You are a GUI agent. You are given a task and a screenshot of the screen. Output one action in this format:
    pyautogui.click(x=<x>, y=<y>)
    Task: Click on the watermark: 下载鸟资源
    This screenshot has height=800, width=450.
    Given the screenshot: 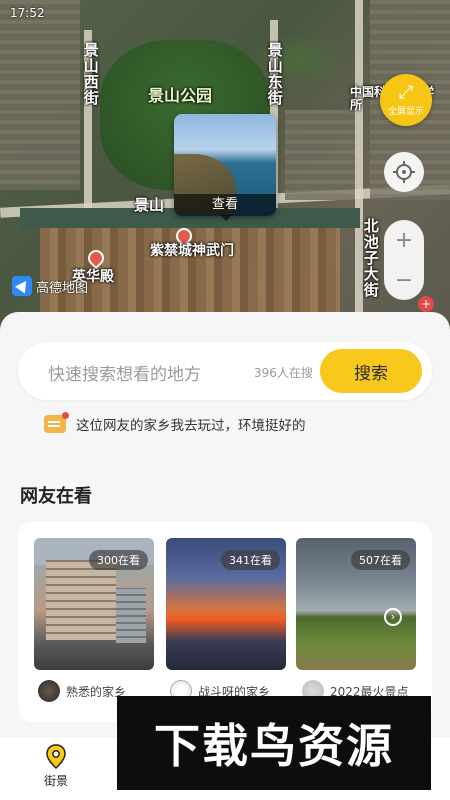 What is the action you would take?
    pyautogui.click(x=274, y=743)
    